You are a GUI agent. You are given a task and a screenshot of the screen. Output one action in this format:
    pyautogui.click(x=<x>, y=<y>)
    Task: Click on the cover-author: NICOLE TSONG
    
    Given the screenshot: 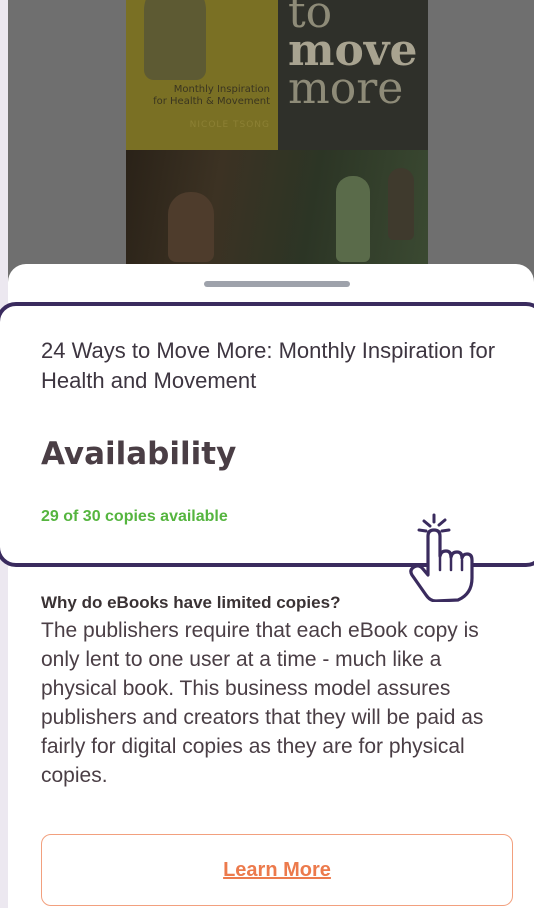 What is the action you would take?
    pyautogui.click(x=229, y=125)
    